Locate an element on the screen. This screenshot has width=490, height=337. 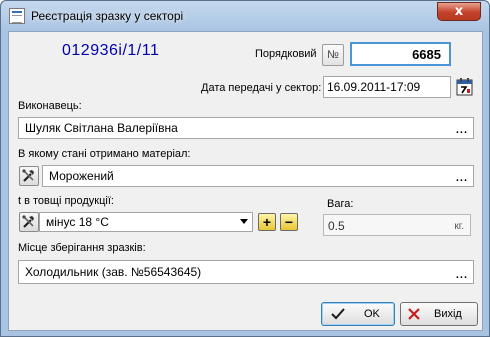
exit-label: Вихід is located at coordinates (448, 314).